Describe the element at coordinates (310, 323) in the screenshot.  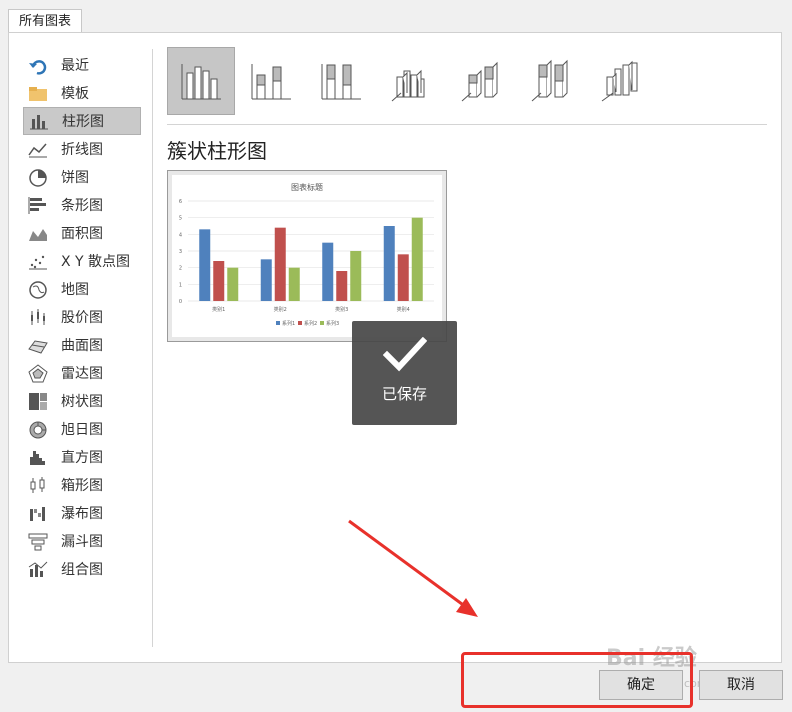
I see `legend-label: 系列2` at that location.